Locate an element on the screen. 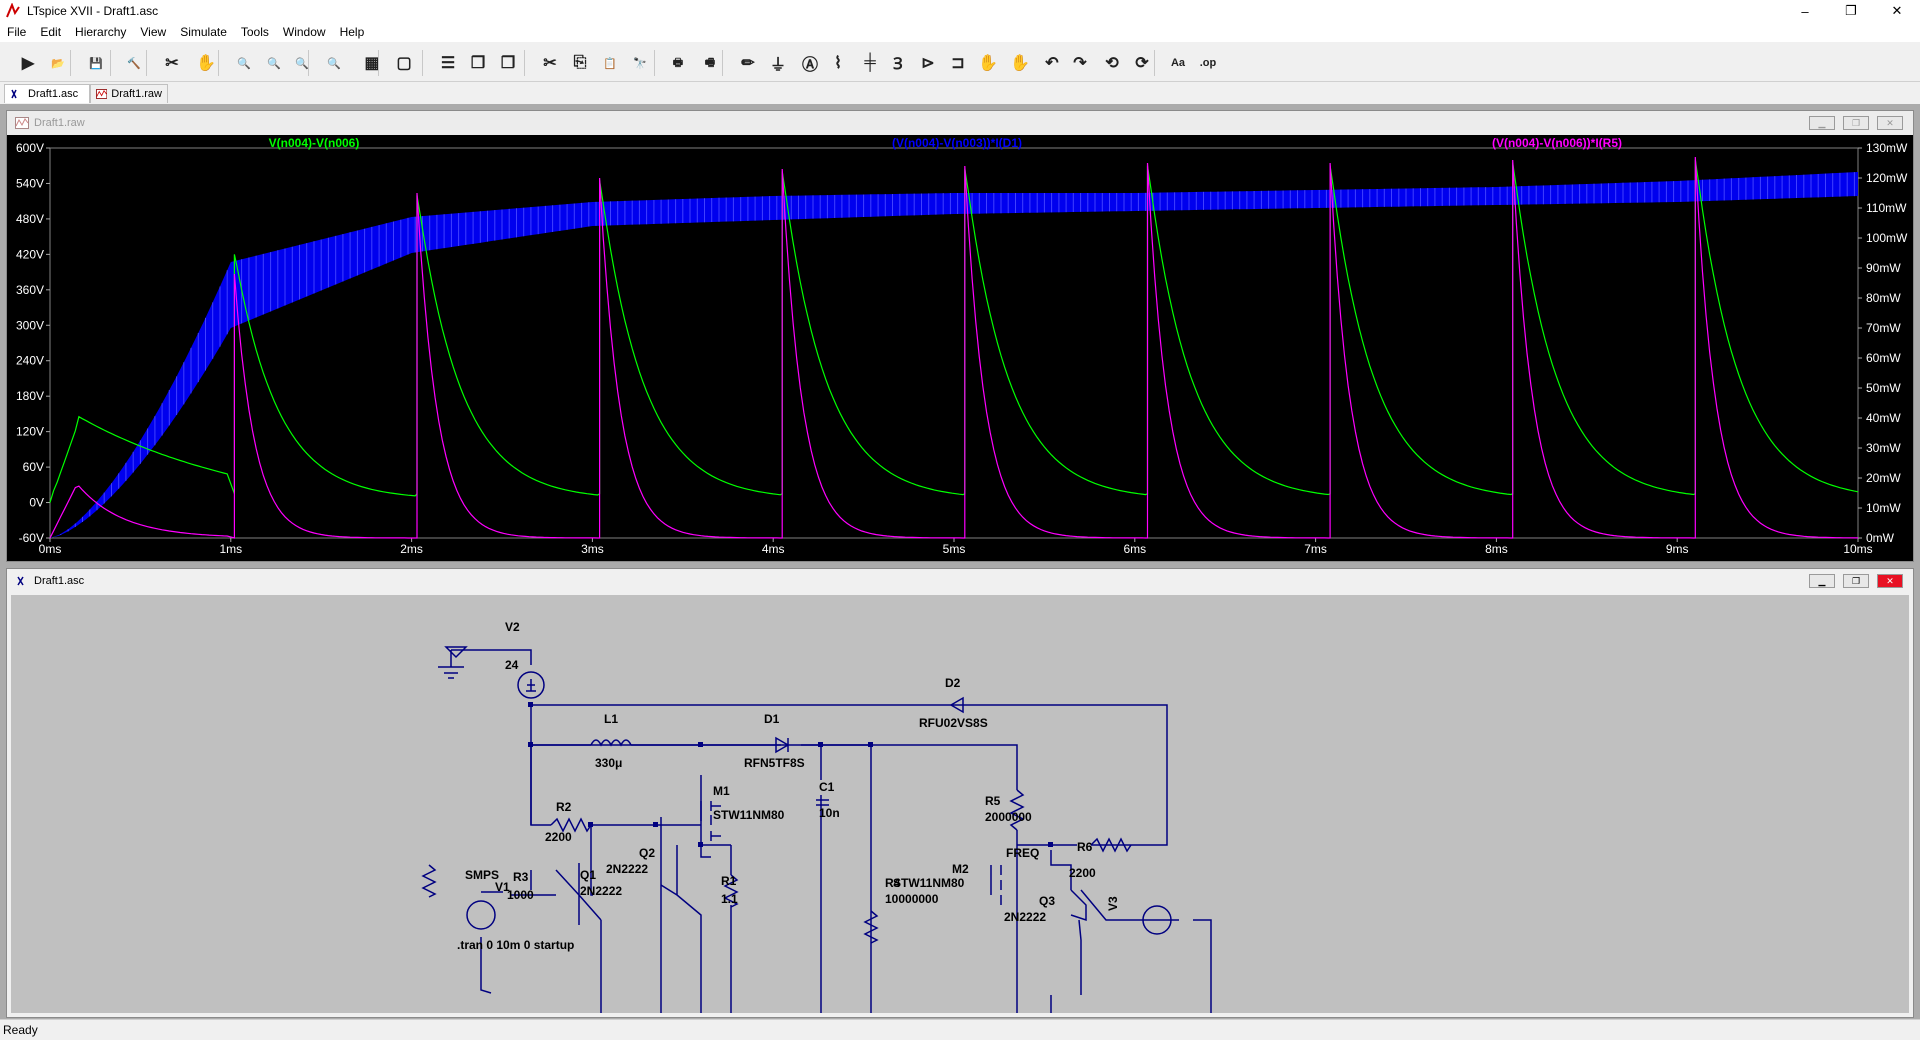 This screenshot has height=1040, width=1920. save-icon: 💾 is located at coordinates (96, 63).